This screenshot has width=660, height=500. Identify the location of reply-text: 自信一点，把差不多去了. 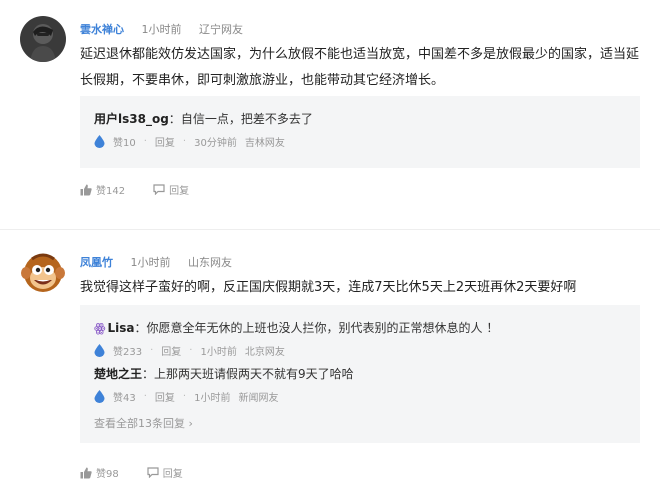
(246, 119).